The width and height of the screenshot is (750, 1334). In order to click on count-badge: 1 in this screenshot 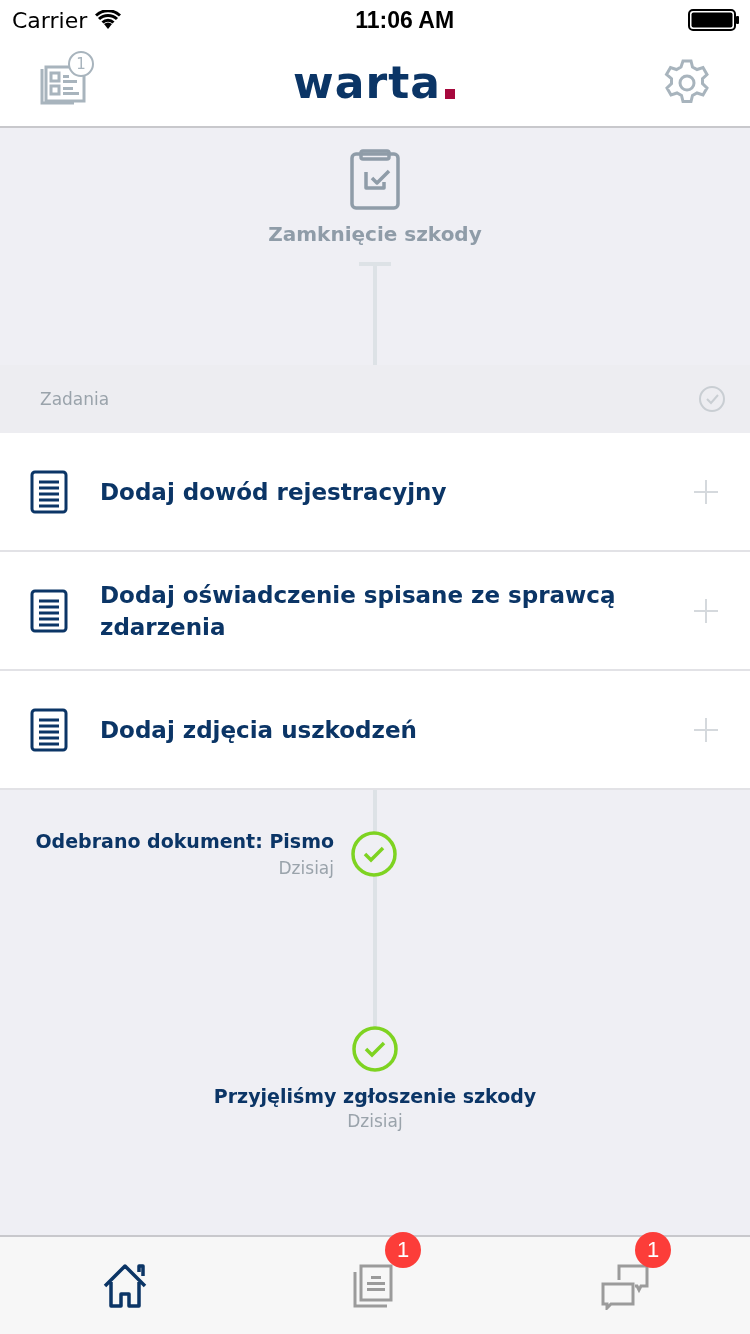, I will do `click(81, 64)`.